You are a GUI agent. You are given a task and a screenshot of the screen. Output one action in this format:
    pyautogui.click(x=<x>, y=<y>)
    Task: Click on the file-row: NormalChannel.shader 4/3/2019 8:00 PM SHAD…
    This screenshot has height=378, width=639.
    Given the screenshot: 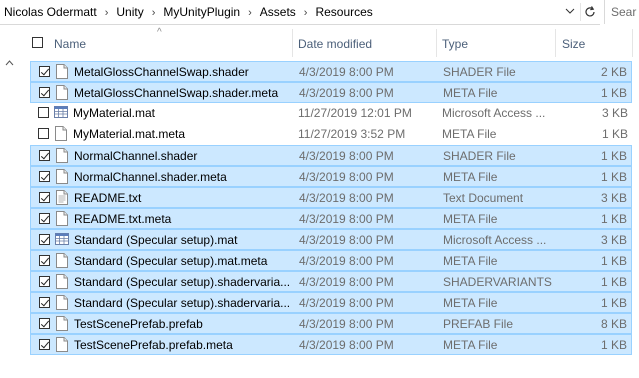 What is the action you would take?
    pyautogui.click(x=331, y=155)
    